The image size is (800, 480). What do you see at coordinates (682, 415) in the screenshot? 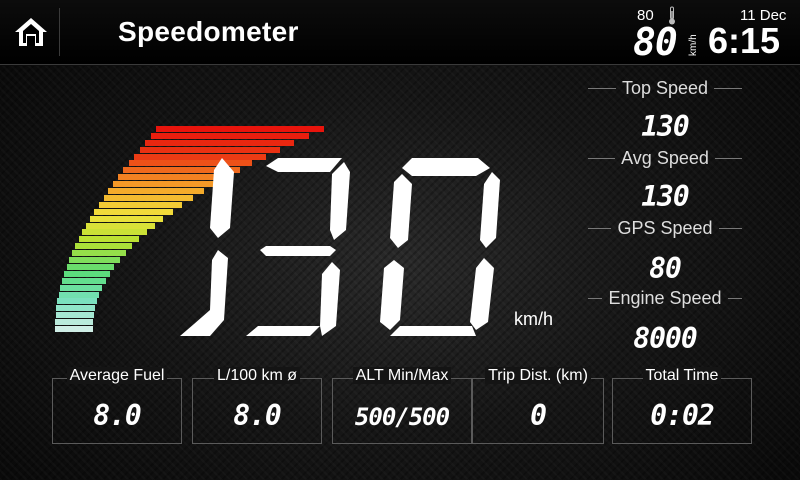
I see `total-time-value: 0:02` at bounding box center [682, 415].